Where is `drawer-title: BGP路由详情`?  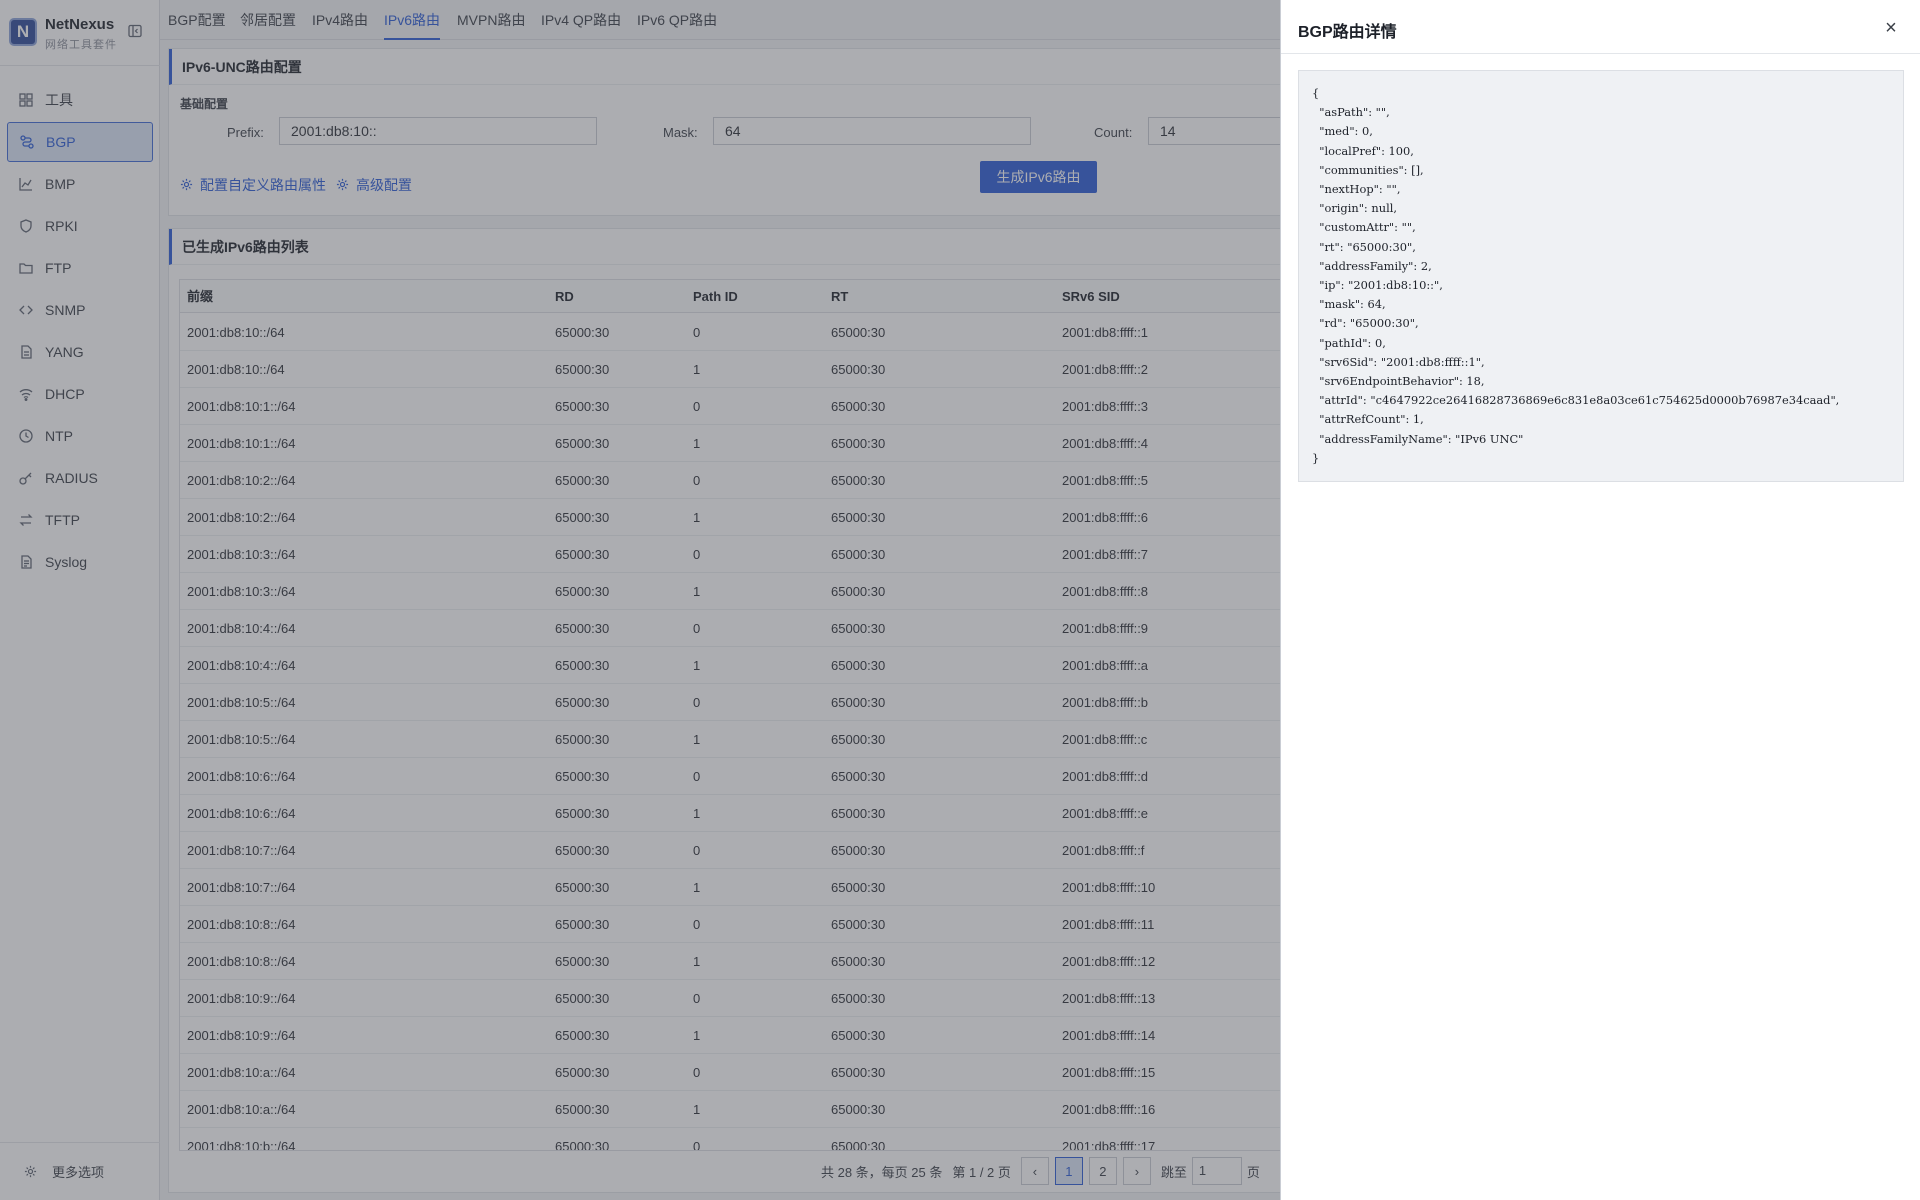 drawer-title: BGP路由详情 is located at coordinates (1347, 32).